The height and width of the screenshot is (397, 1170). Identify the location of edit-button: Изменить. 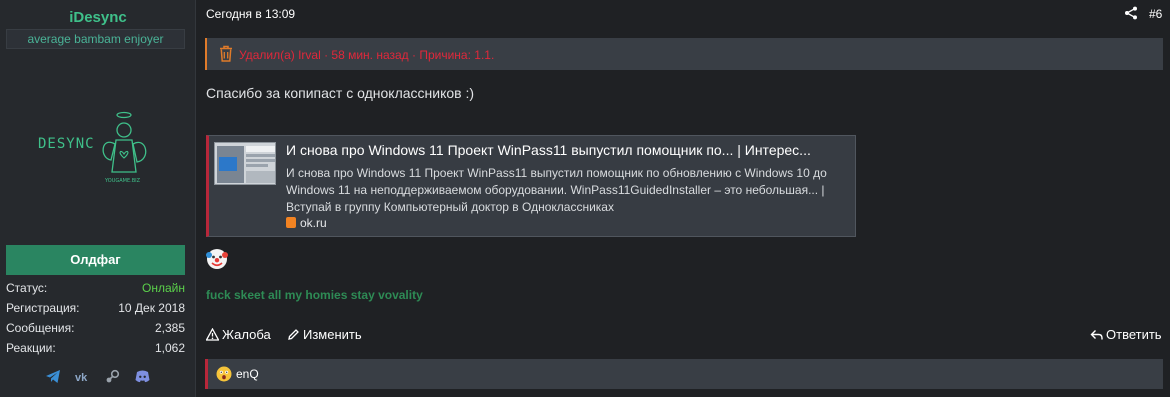
(324, 334).